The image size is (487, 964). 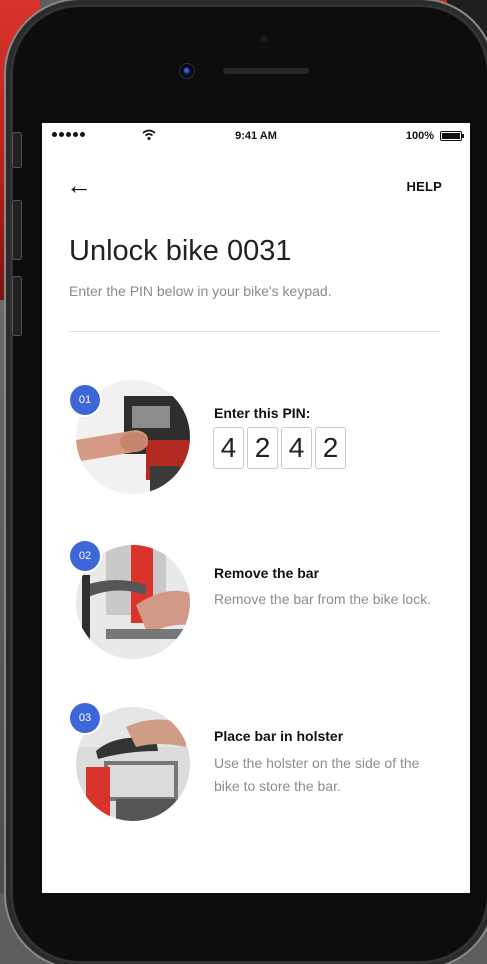 I want to click on phone-mute-switch, so click(x=17, y=150).